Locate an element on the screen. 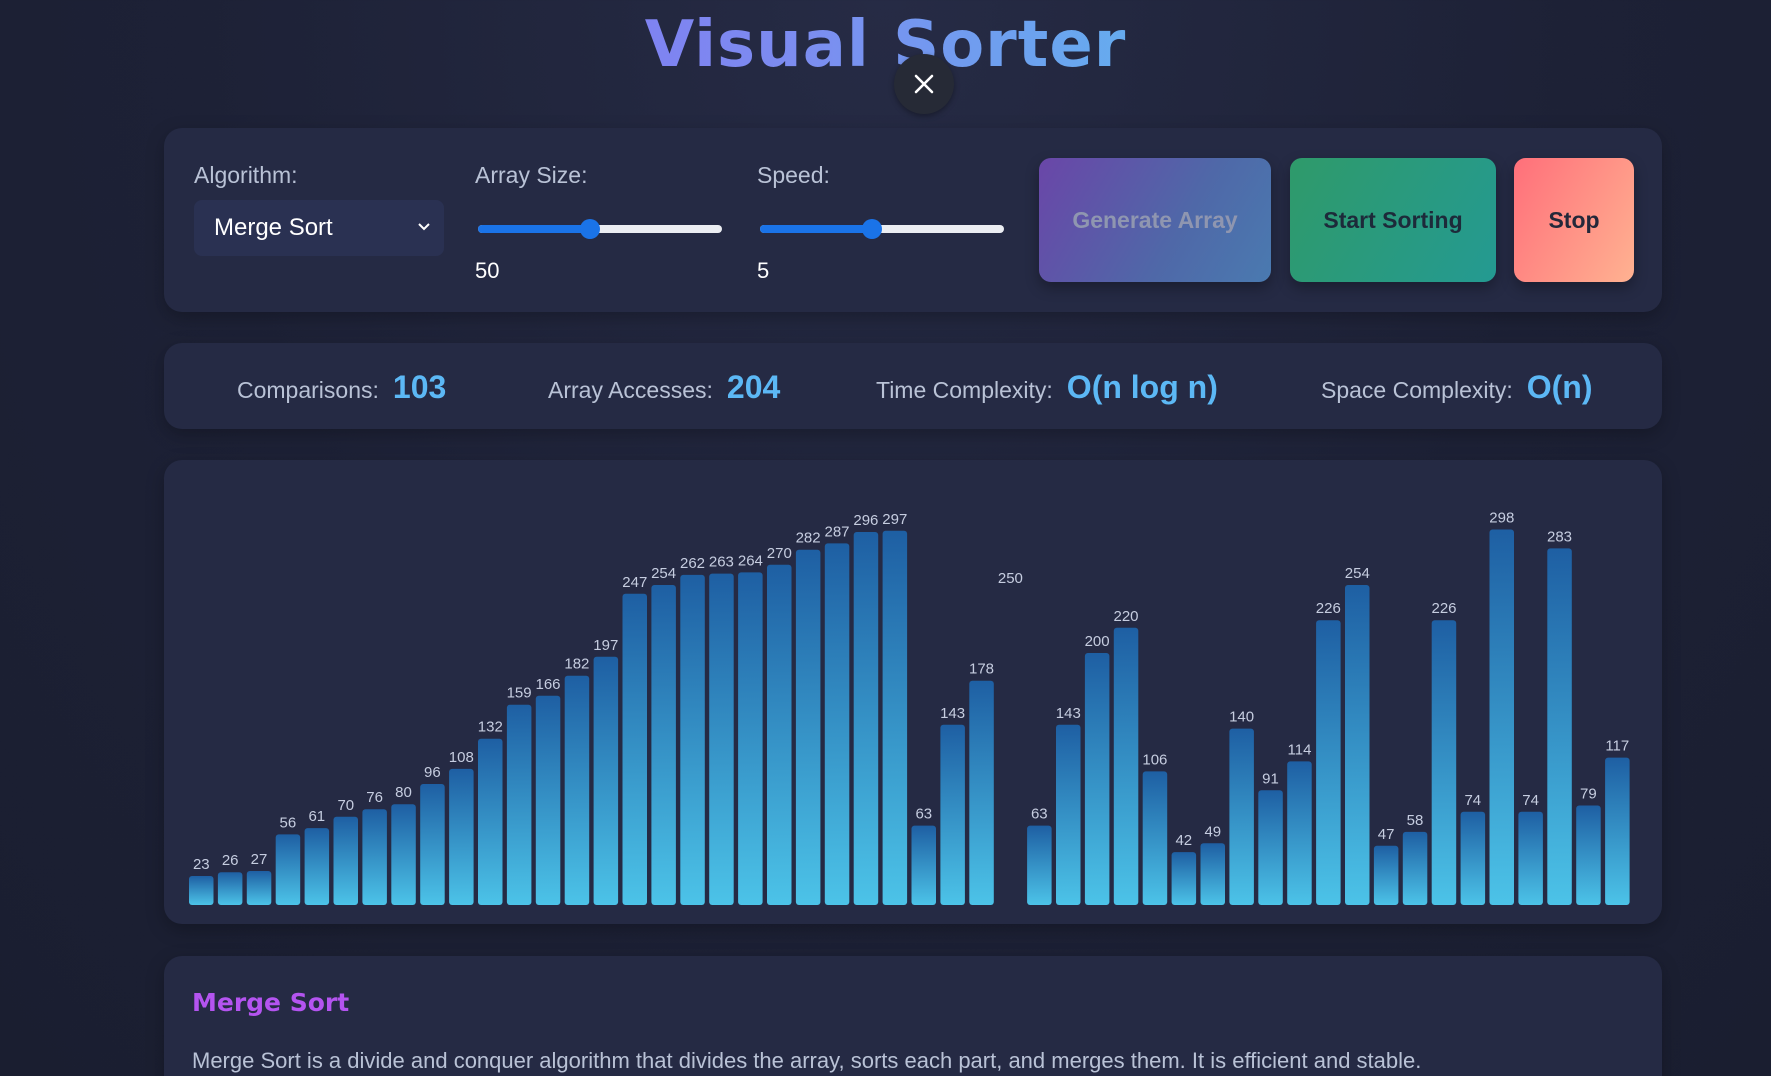 This screenshot has width=1771, height=1076. close-icon is located at coordinates (924, 84).